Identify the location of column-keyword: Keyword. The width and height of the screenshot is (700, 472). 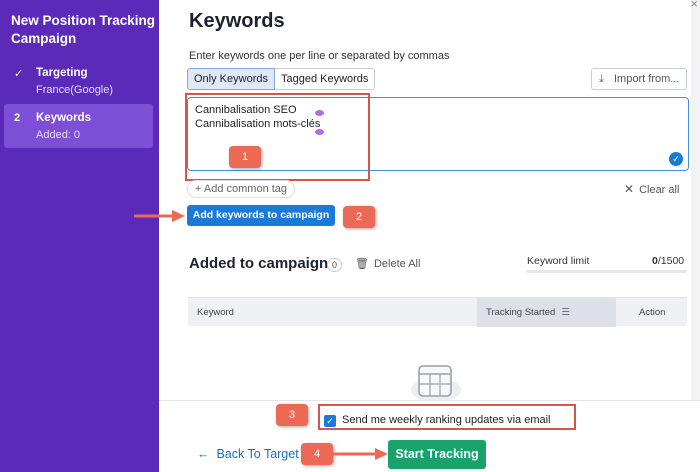
(215, 312).